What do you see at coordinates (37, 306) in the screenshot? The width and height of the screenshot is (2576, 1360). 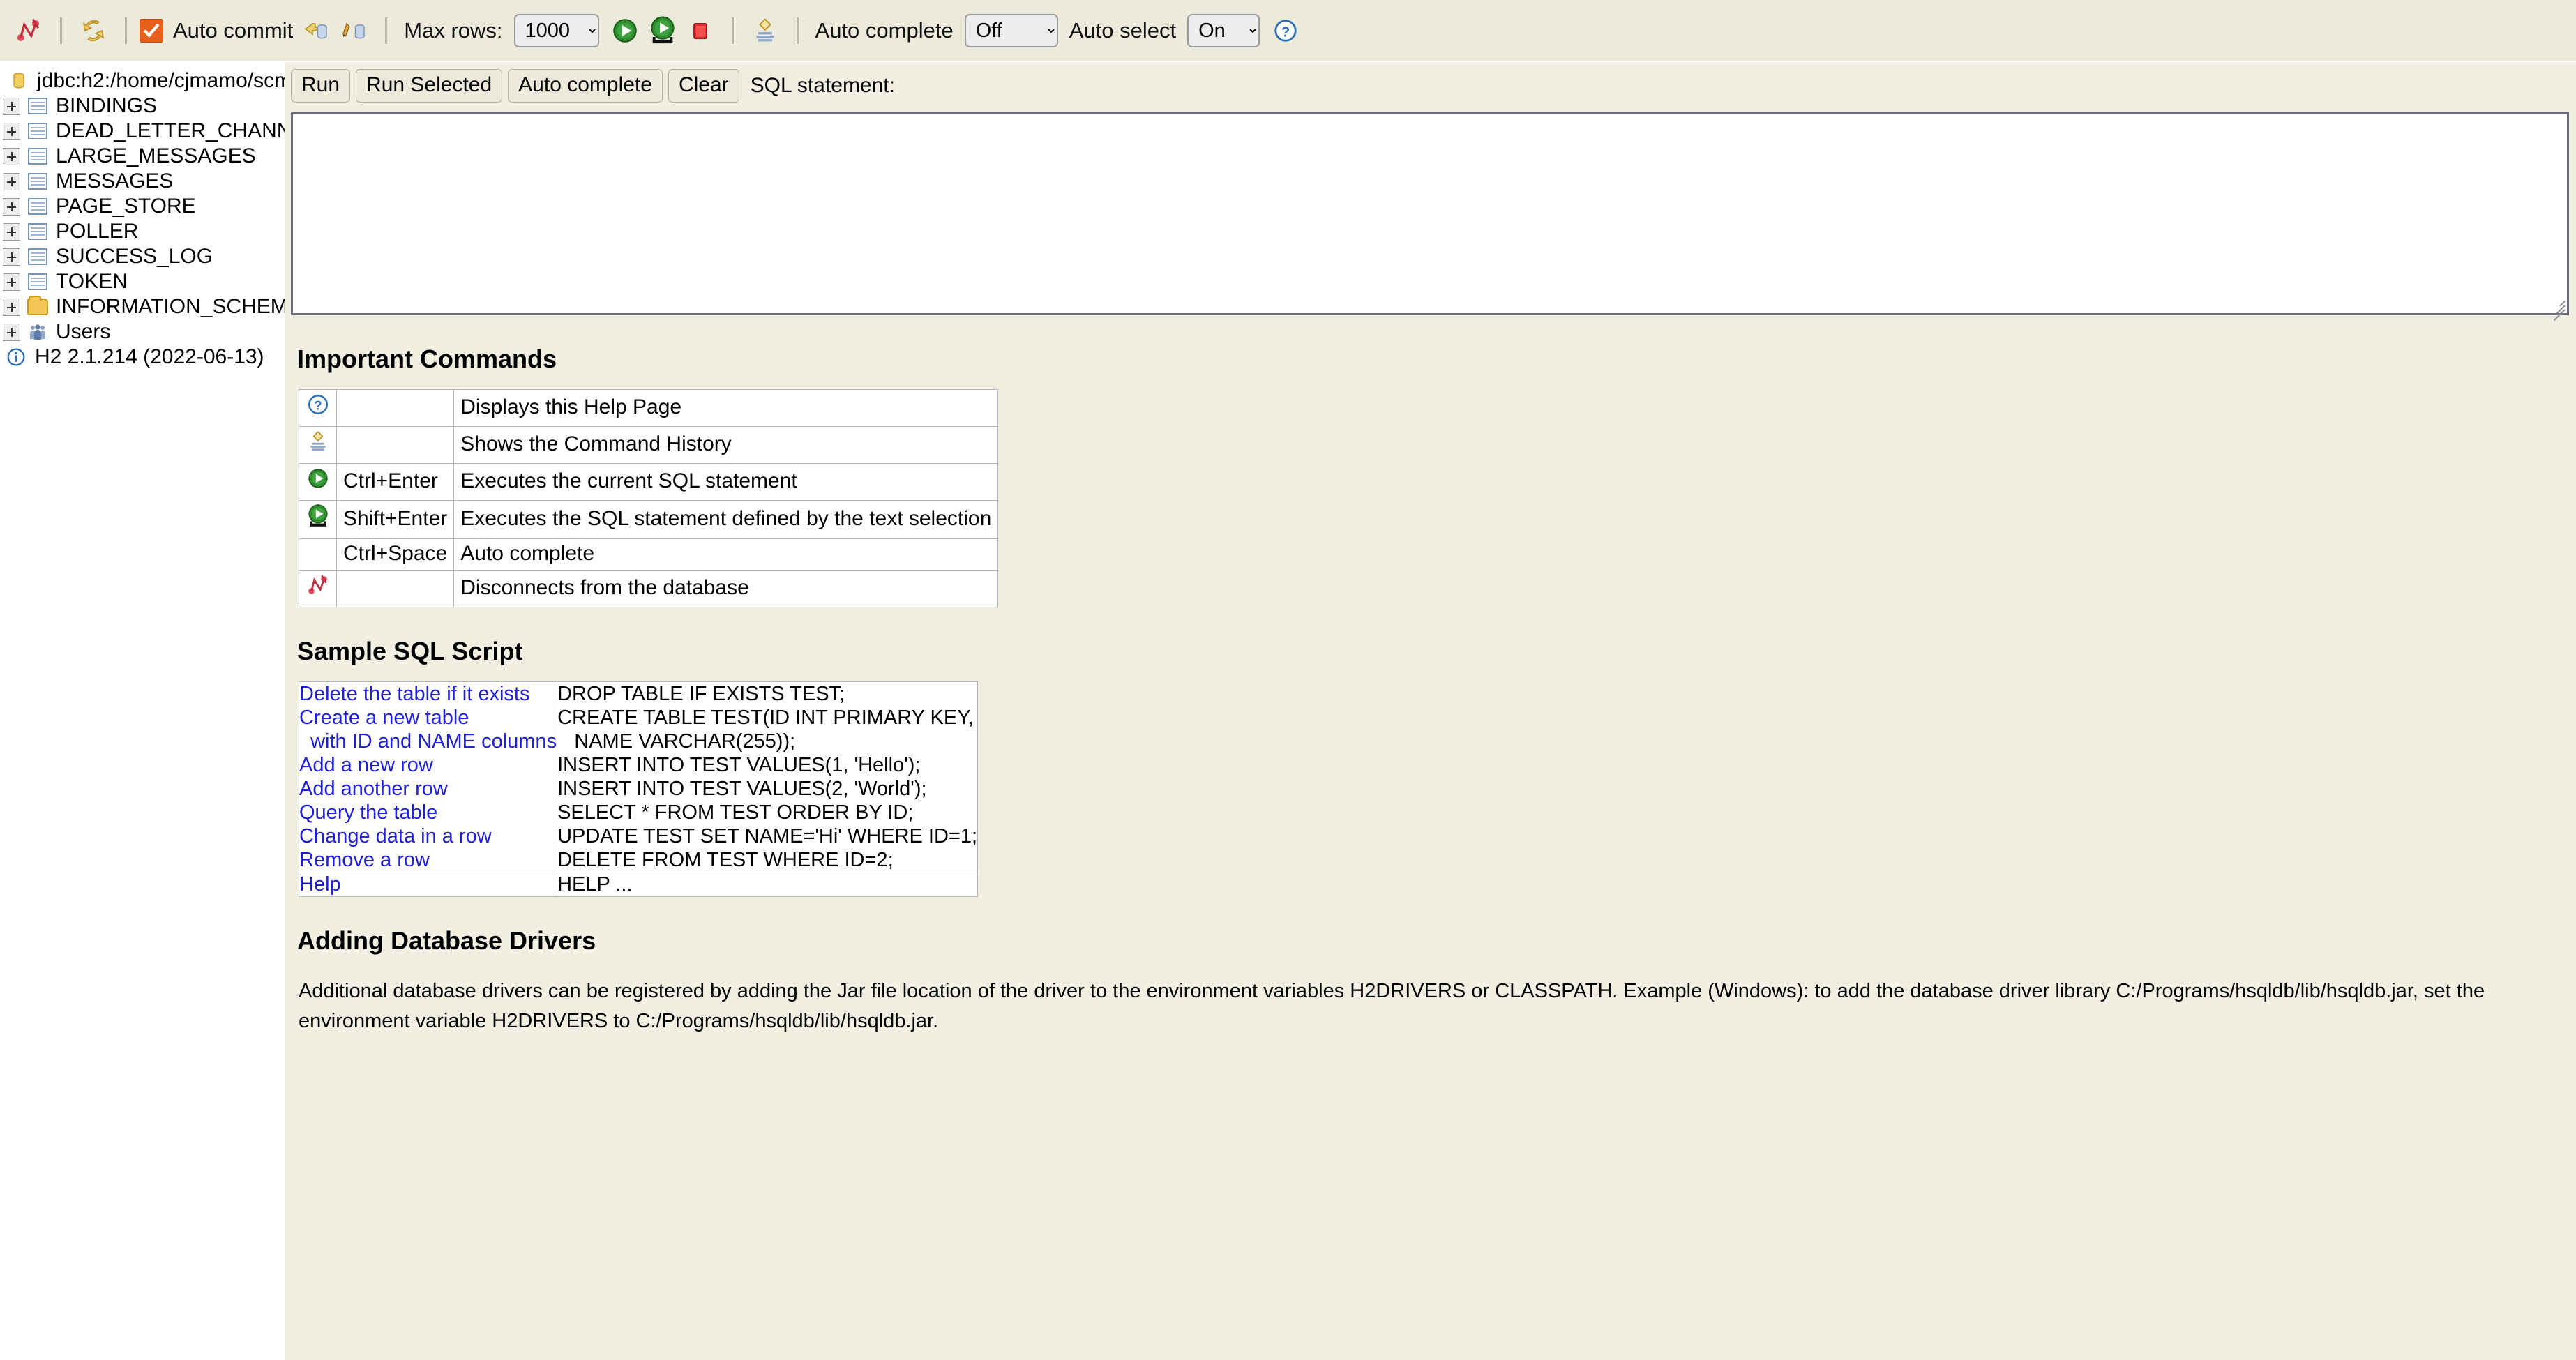 I see `folder-icon` at bounding box center [37, 306].